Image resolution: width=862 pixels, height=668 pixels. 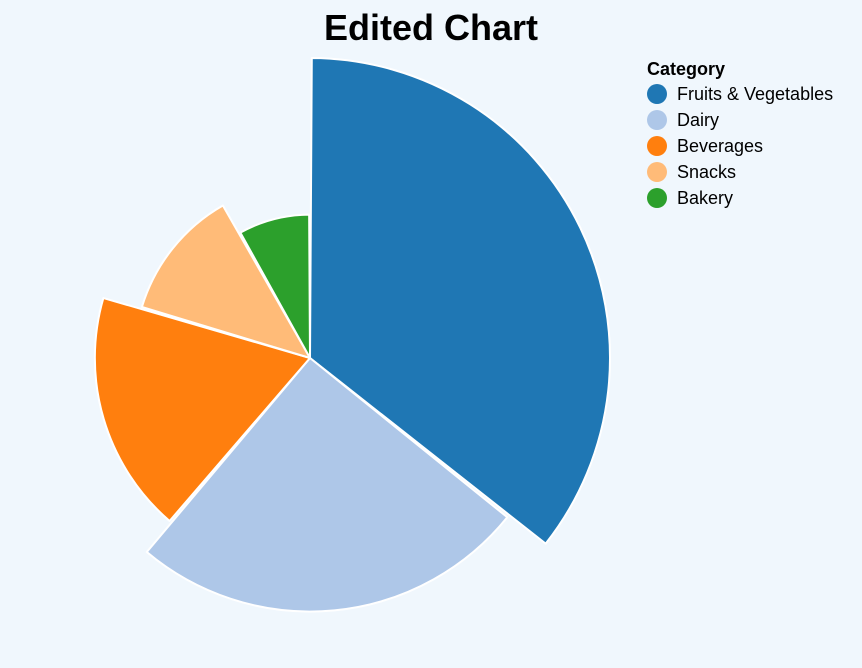 I want to click on legend-title: Category, so click(x=686, y=69).